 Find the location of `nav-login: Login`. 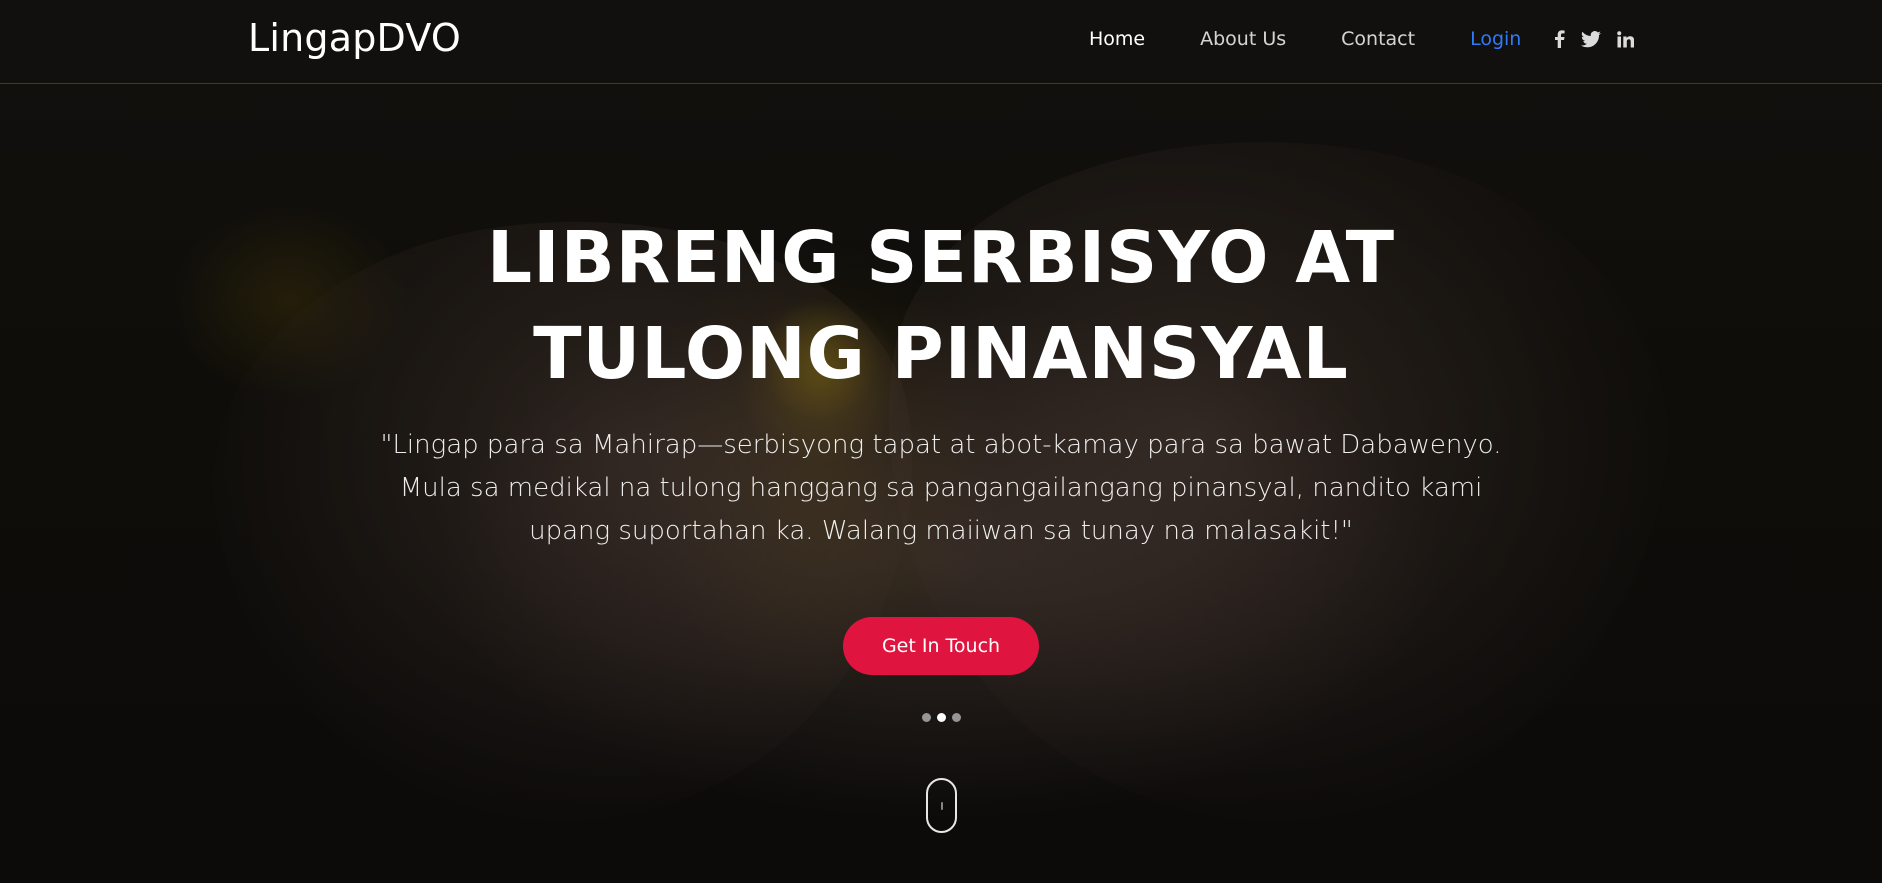

nav-login: Login is located at coordinates (1495, 39).